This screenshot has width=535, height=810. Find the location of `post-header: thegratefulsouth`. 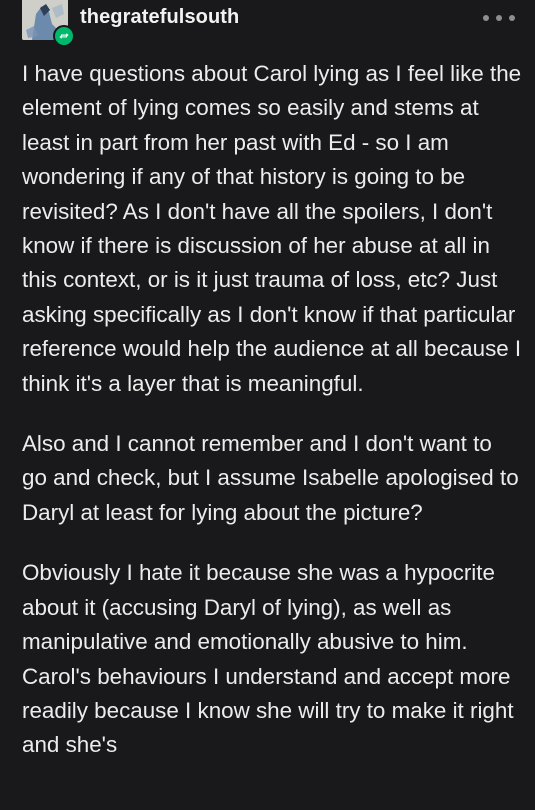

post-header: thegratefulsouth is located at coordinates (267, 25).